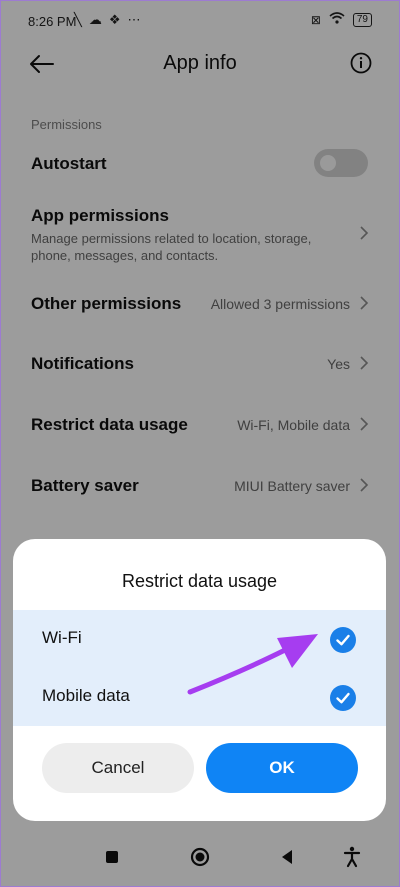 This screenshot has width=400, height=887. I want to click on ok-button: OK, so click(282, 768).